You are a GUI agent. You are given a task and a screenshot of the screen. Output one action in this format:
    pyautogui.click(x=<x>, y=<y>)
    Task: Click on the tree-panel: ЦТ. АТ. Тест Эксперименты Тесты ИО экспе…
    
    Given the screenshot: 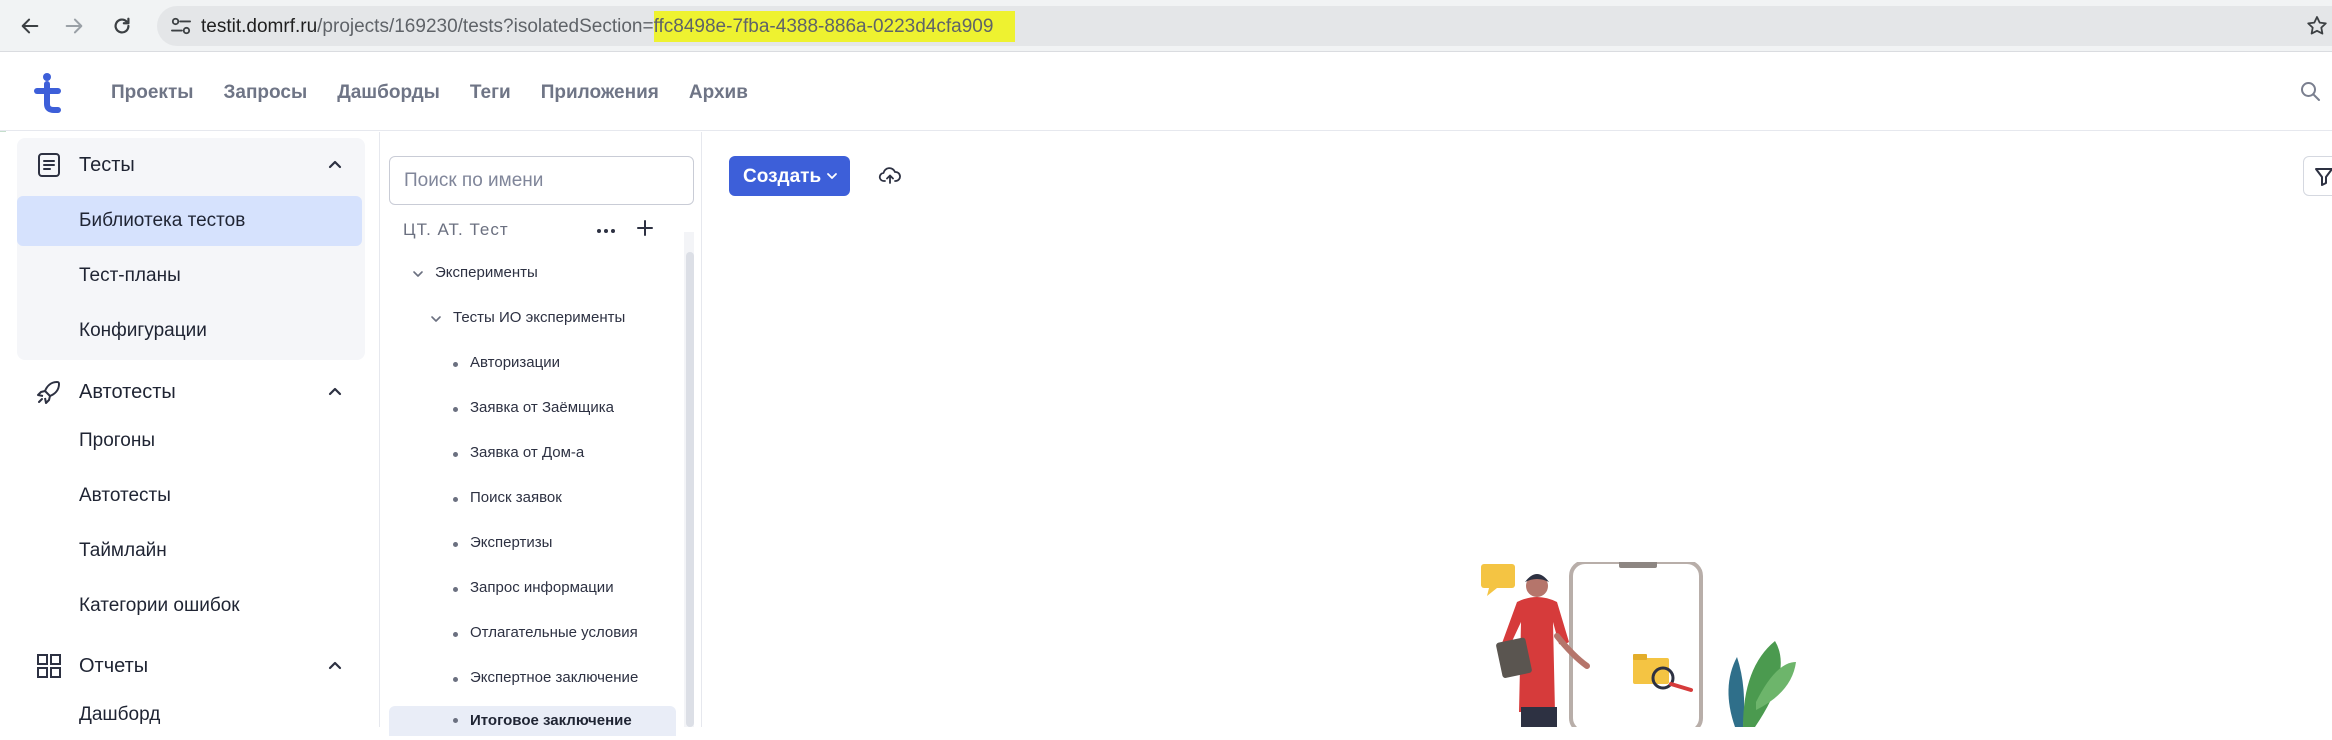 What is the action you would take?
    pyautogui.click(x=541, y=434)
    